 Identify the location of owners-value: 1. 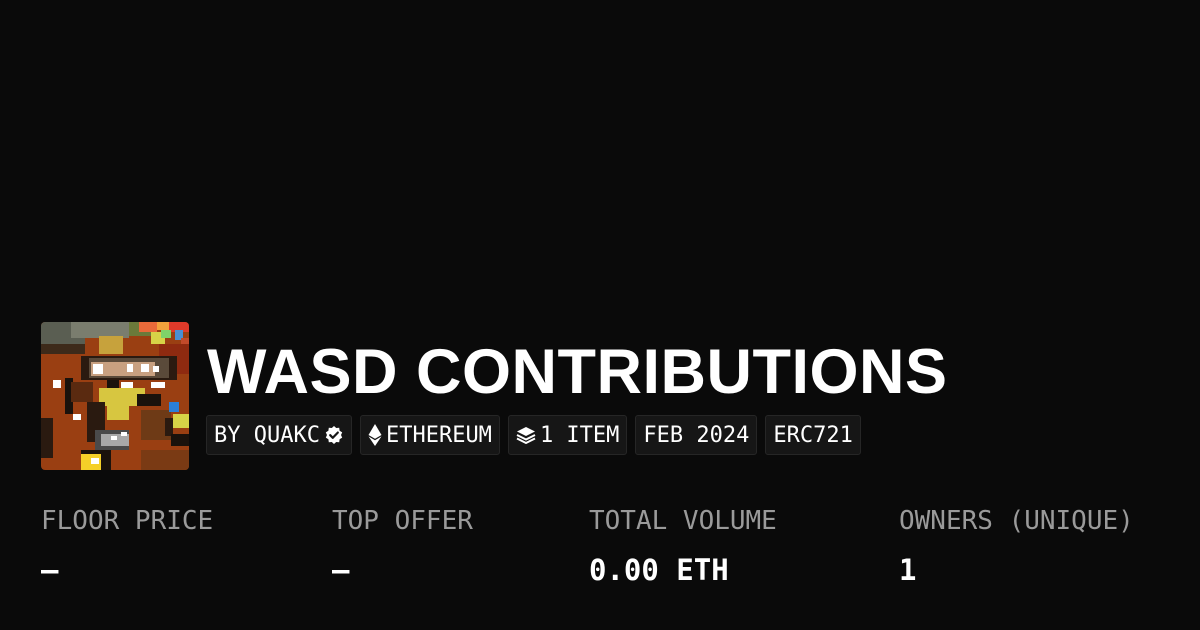
(908, 570).